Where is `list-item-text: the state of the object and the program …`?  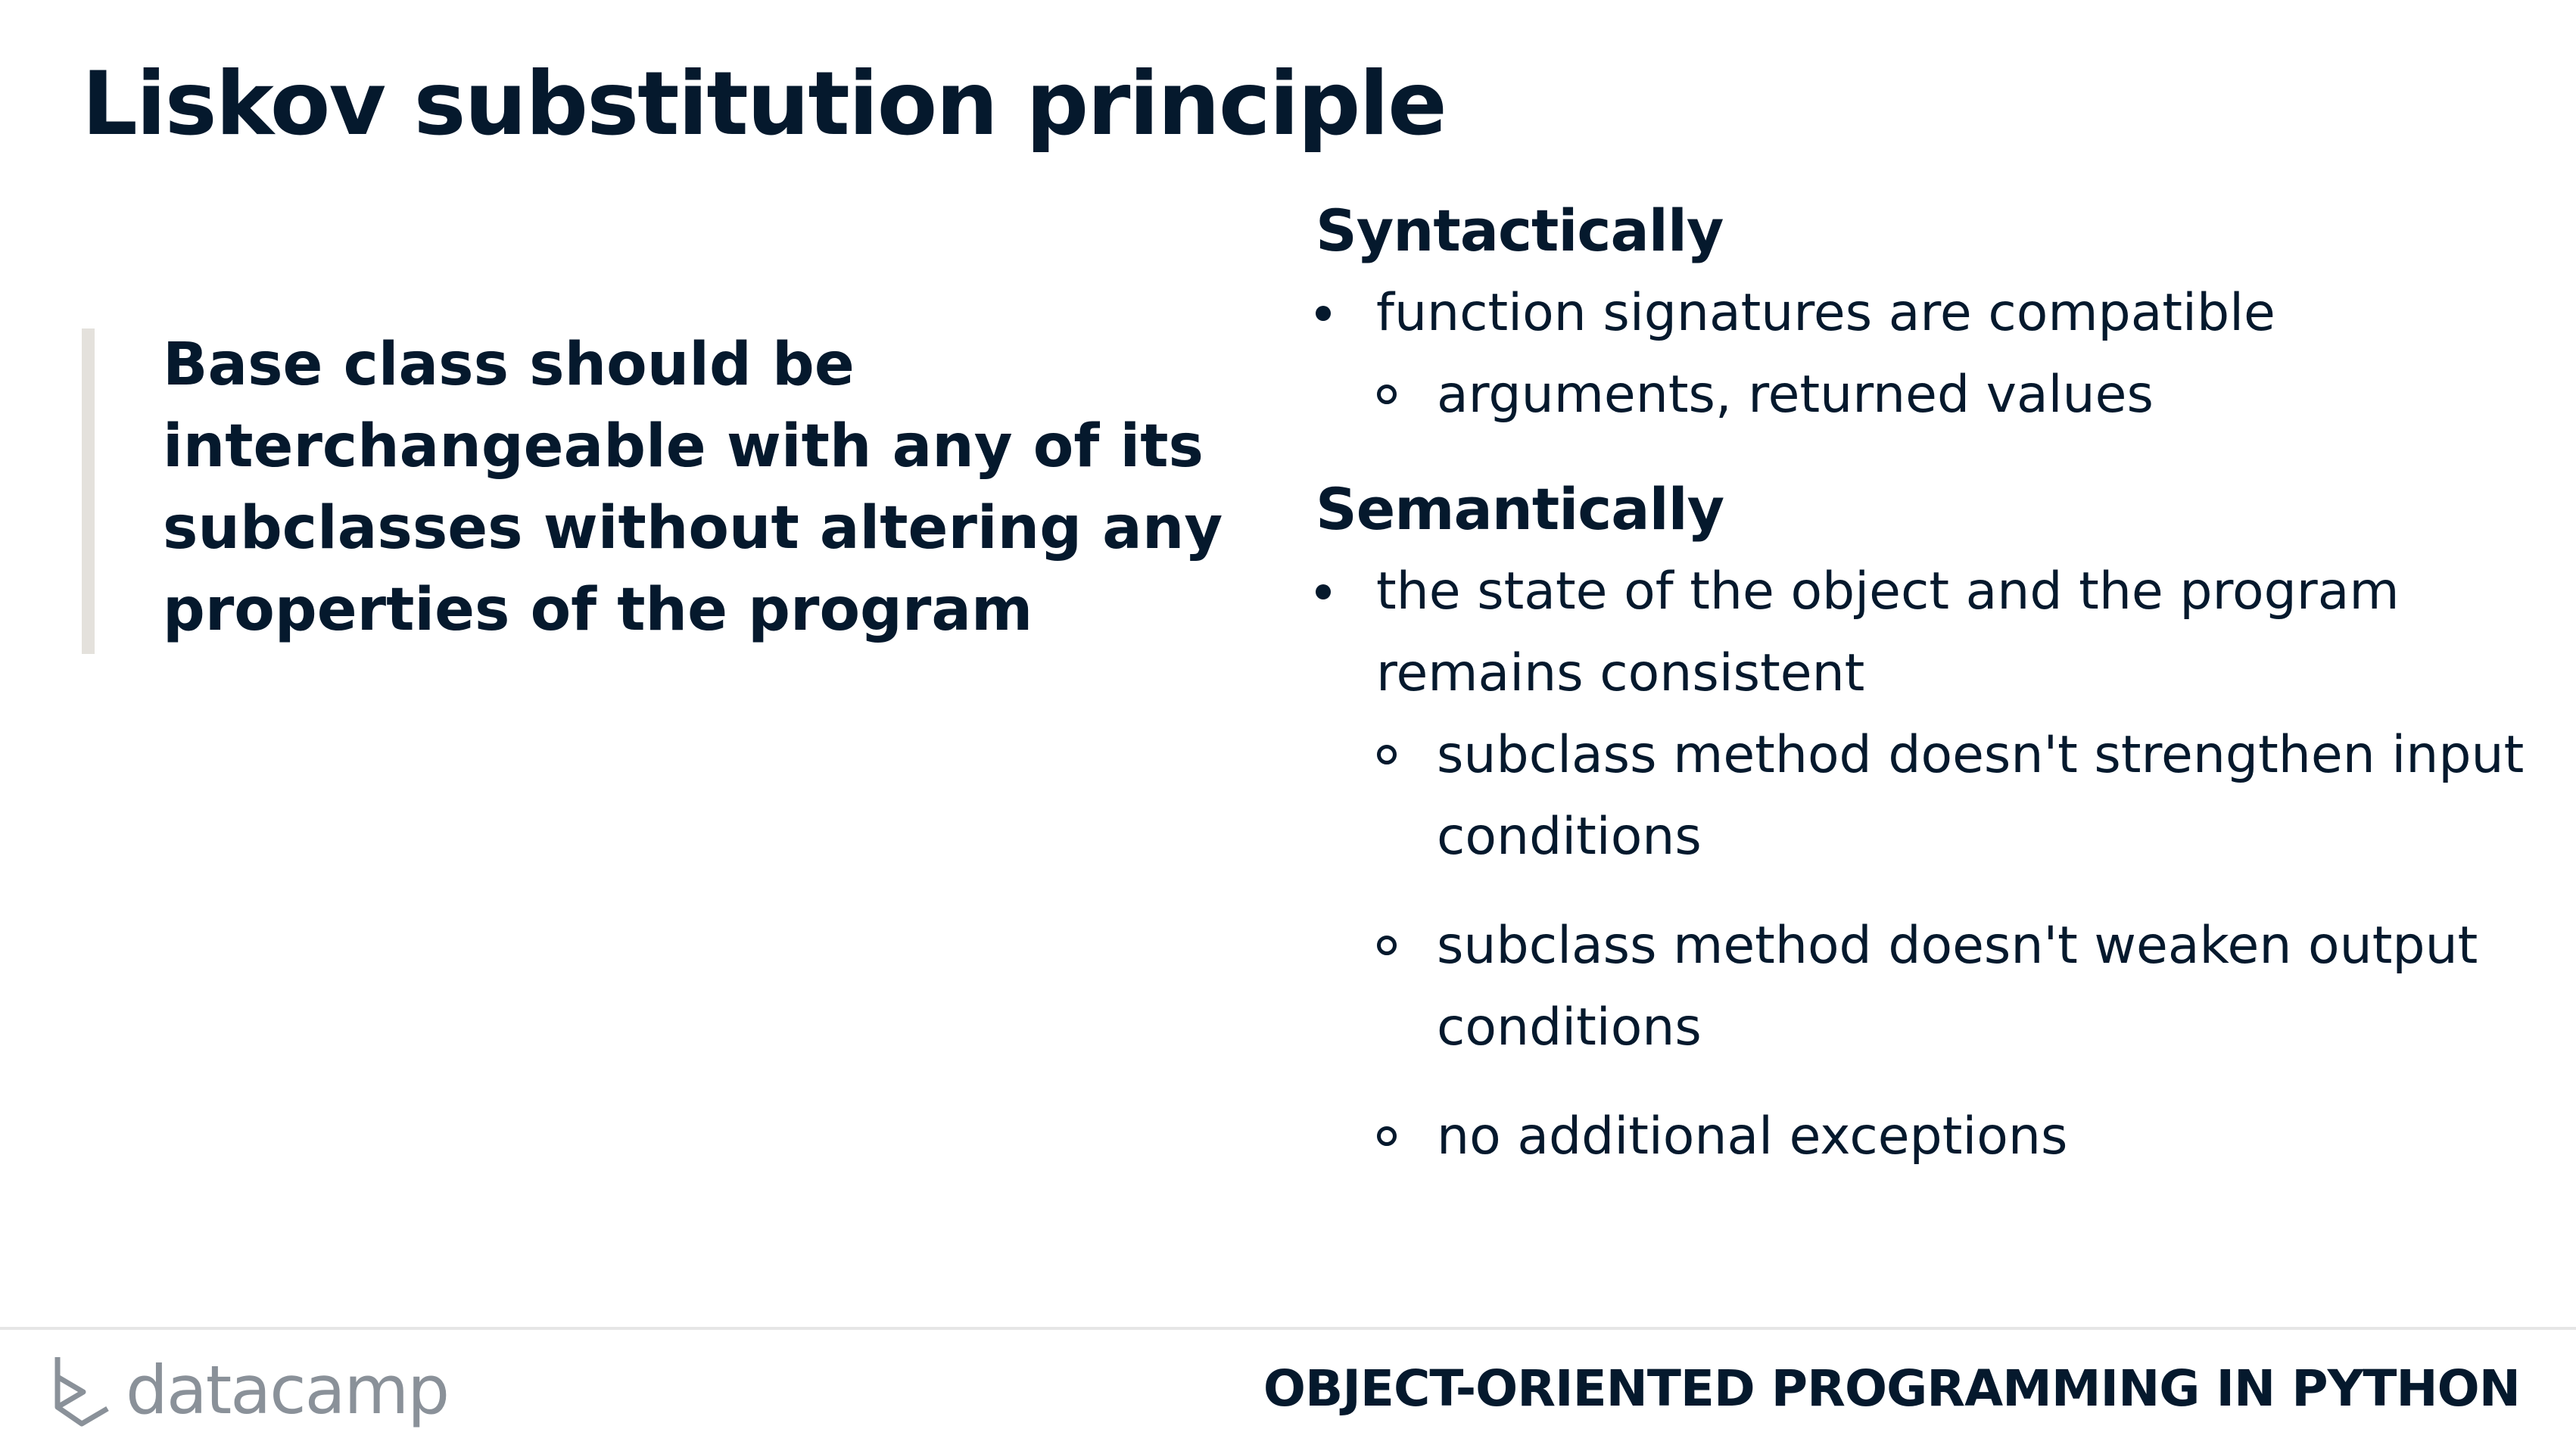
list-item-text: the state of the object and the program … is located at coordinates (1888, 632).